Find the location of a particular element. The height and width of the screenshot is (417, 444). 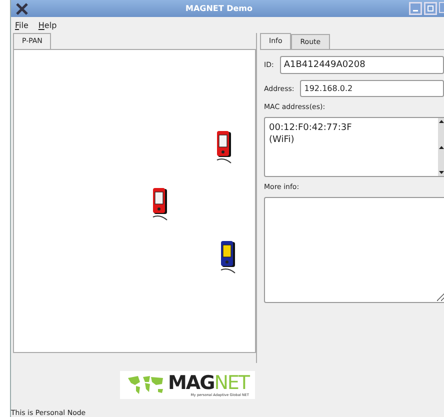

menu-item: File is located at coordinates (21, 25).